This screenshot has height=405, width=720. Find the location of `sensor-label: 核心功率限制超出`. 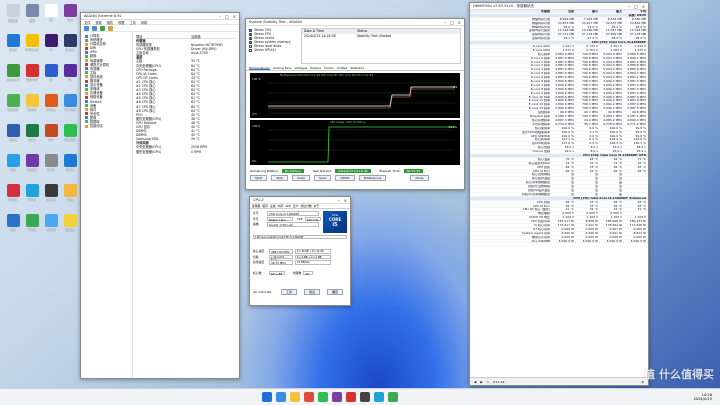

sensor-label: 核心功率限制超出 is located at coordinates (537, 183).